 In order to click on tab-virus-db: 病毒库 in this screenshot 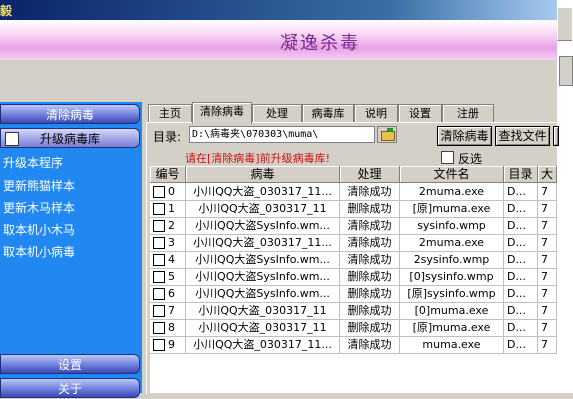, I will do `click(328, 113)`.